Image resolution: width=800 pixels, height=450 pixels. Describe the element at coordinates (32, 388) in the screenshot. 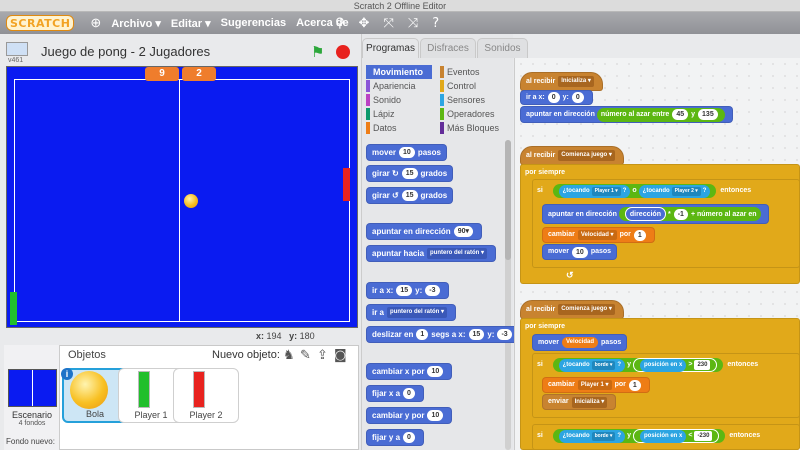

I see `stage-thumbnail` at that location.